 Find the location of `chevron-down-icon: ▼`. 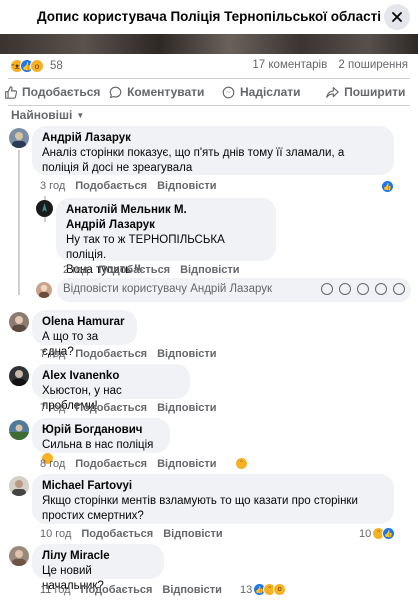

chevron-down-icon: ▼ is located at coordinates (80, 115).